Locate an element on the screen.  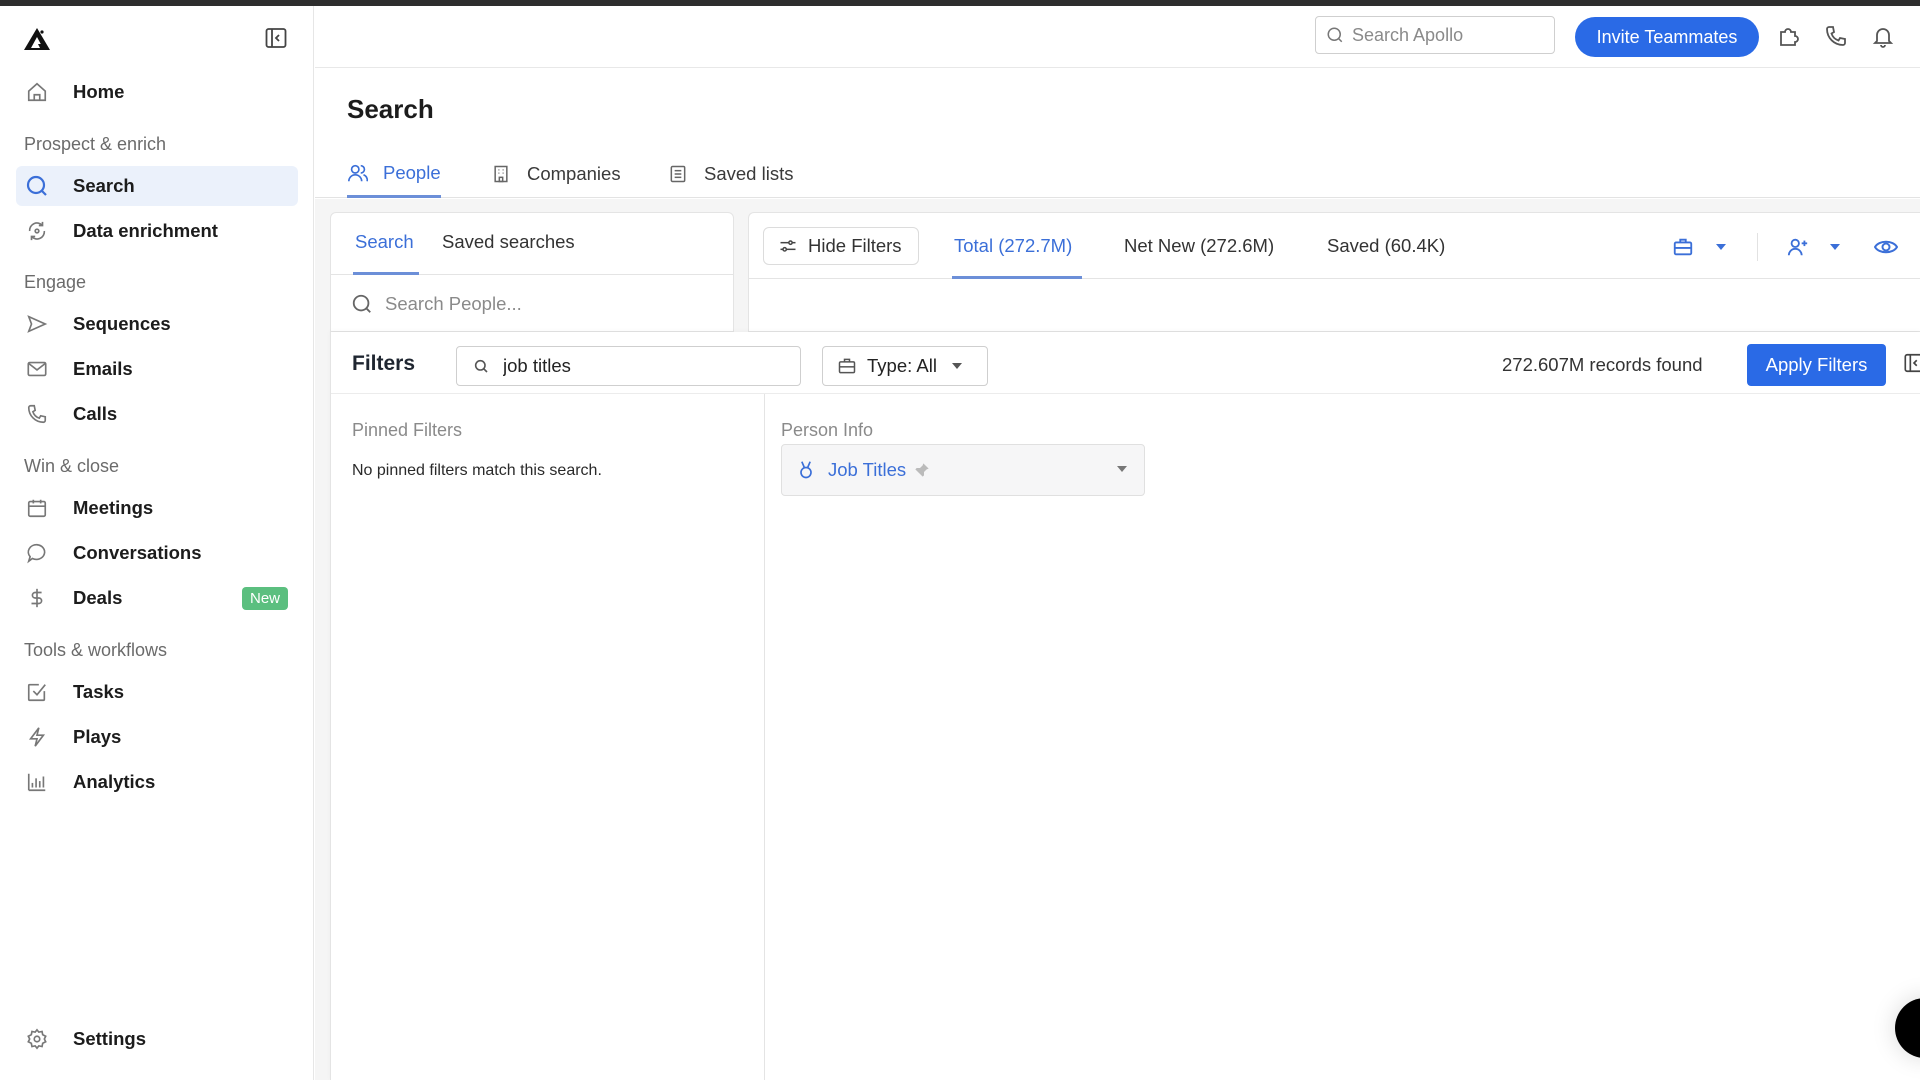
enrichment-icon is located at coordinates (37, 231).